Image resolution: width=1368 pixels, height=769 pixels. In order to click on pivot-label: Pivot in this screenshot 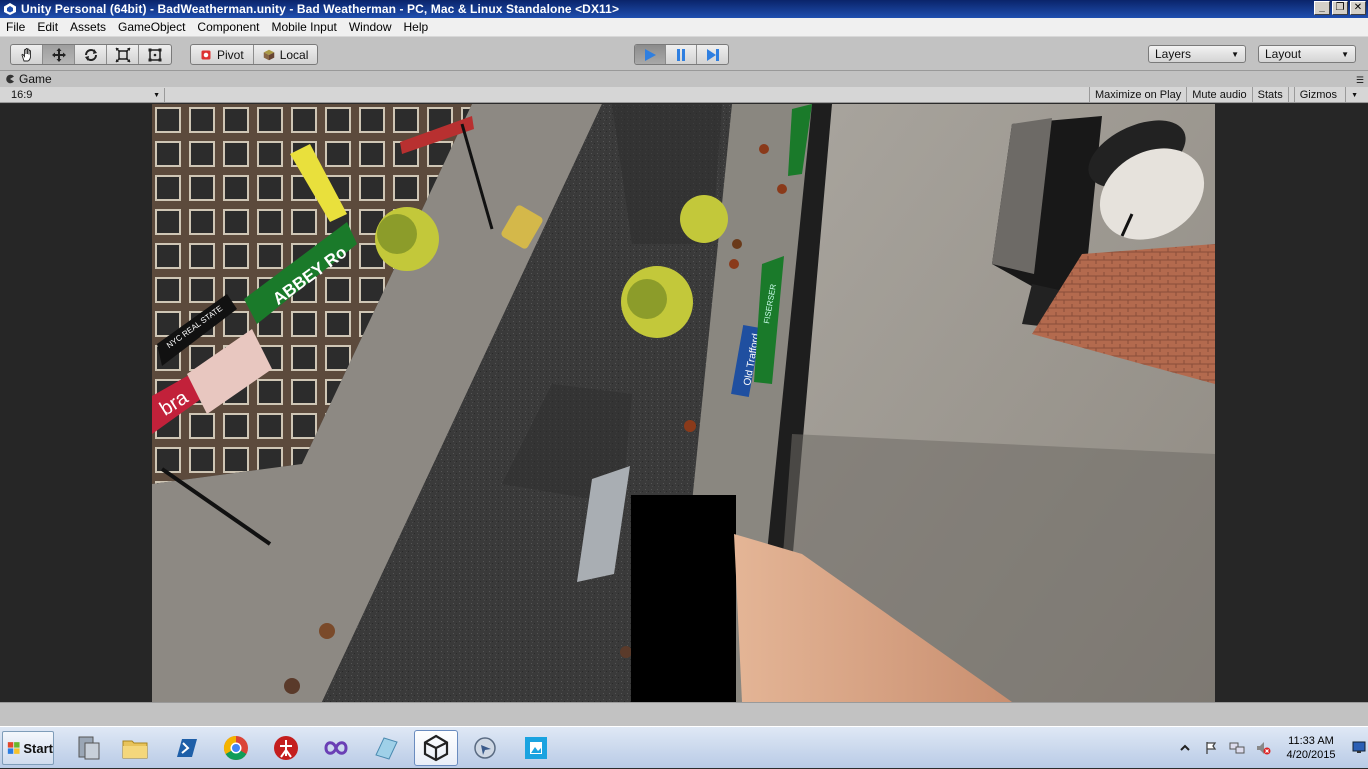, I will do `click(230, 54)`.